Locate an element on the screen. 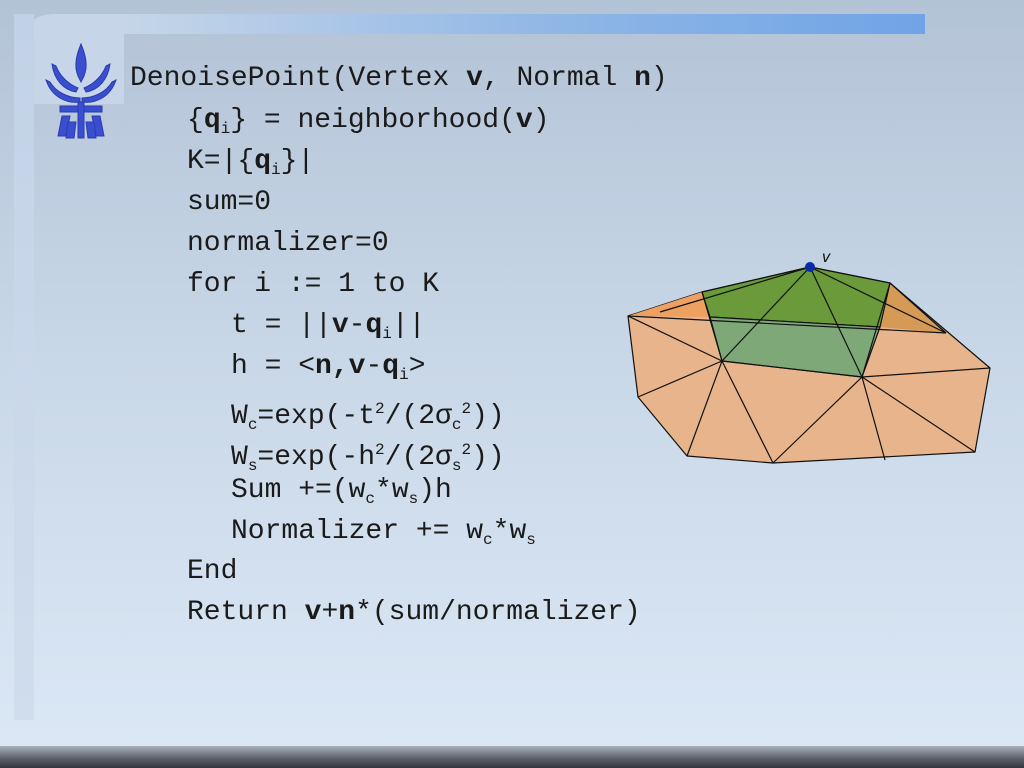 Image resolution: width=1024 pixels, height=768 pixels. code-line-for: for i := 1 to K is located at coordinates (313, 284).